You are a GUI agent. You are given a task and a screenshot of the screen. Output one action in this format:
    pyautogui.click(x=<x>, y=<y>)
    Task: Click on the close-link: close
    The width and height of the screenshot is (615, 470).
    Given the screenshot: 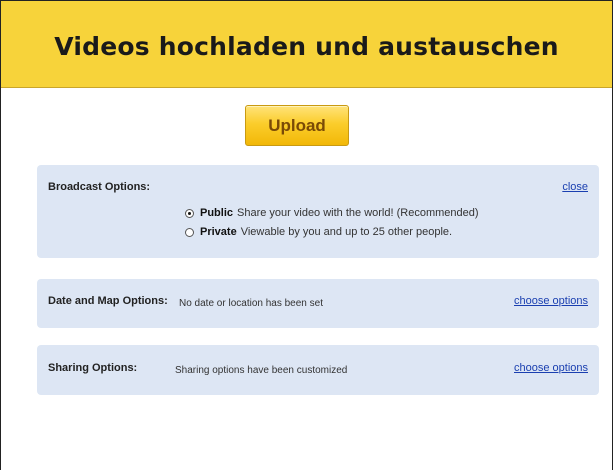 What is the action you would take?
    pyautogui.click(x=575, y=187)
    